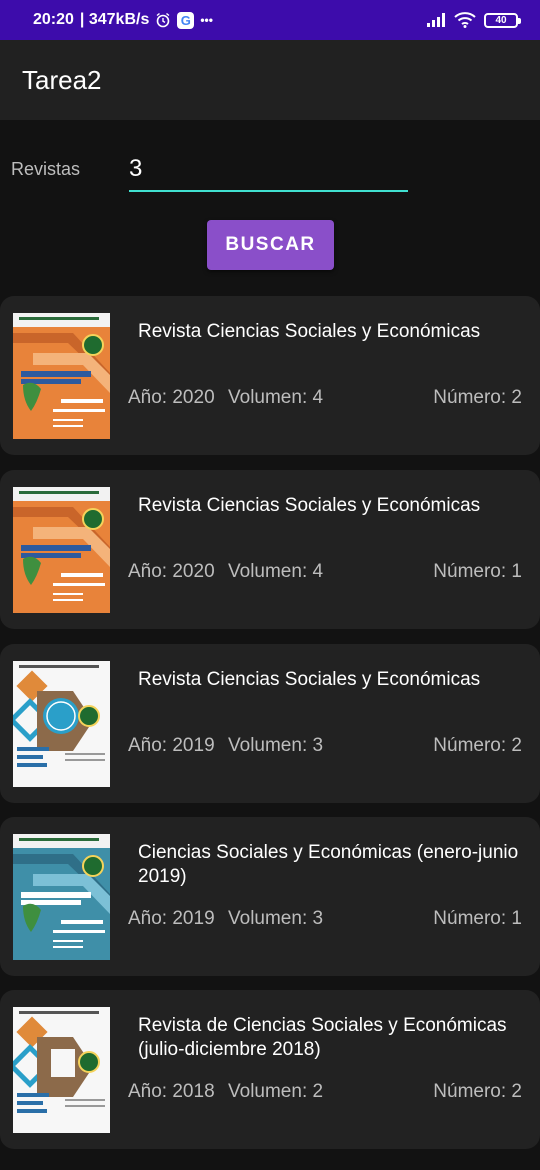 The height and width of the screenshot is (1170, 540). I want to click on alarm-icon, so click(163, 20).